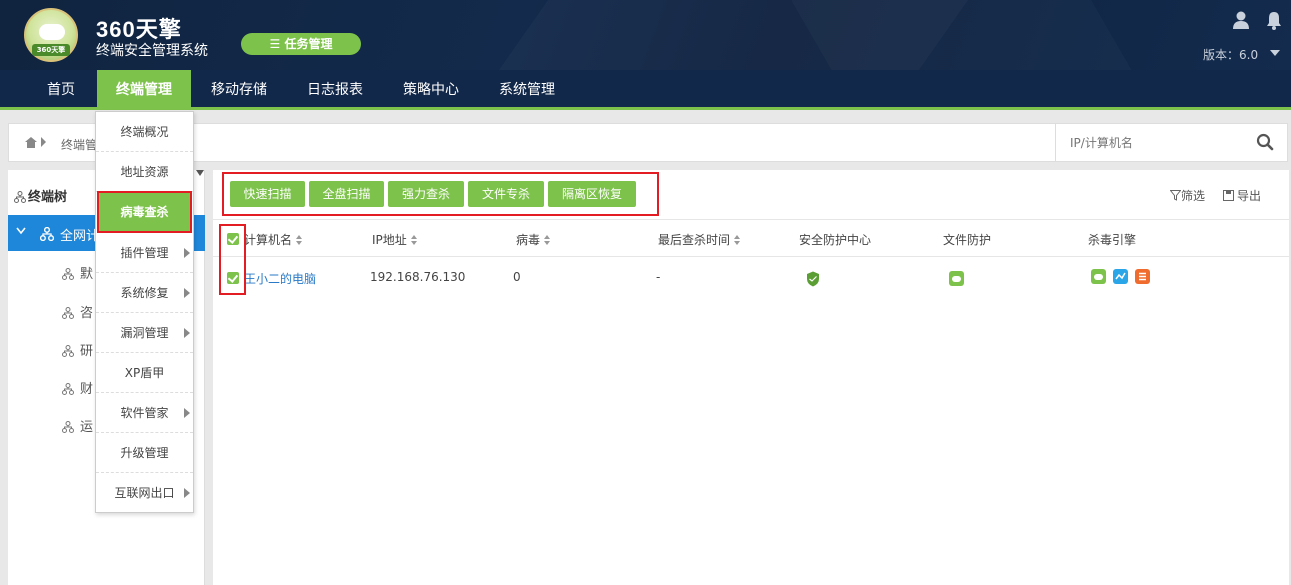  What do you see at coordinates (426, 194) in the screenshot?
I see `force-kill-button: 强力查杀` at bounding box center [426, 194].